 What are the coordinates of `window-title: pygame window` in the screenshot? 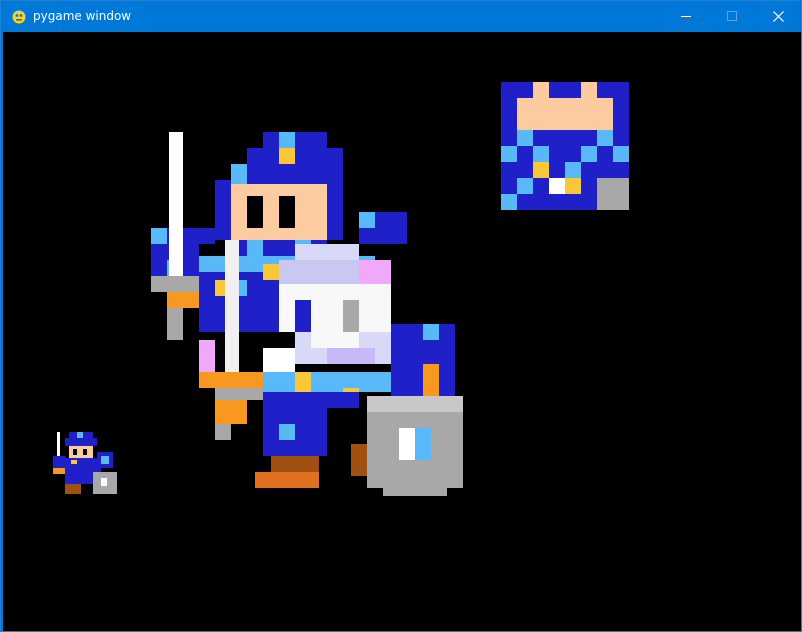 It's located at (82, 16).